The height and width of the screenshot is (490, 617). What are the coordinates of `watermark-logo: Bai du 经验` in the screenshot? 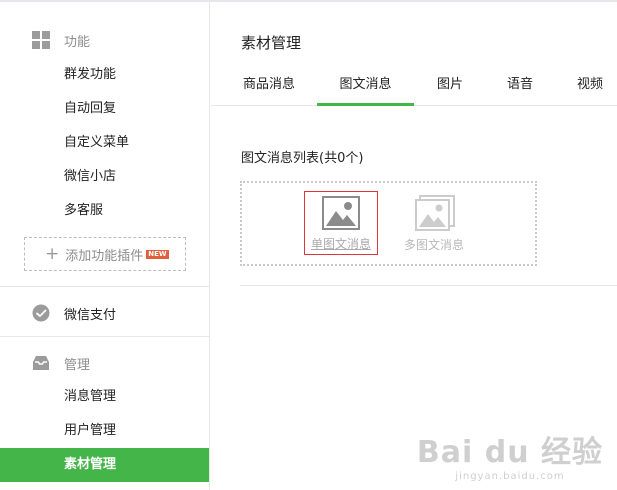 It's located at (509, 452).